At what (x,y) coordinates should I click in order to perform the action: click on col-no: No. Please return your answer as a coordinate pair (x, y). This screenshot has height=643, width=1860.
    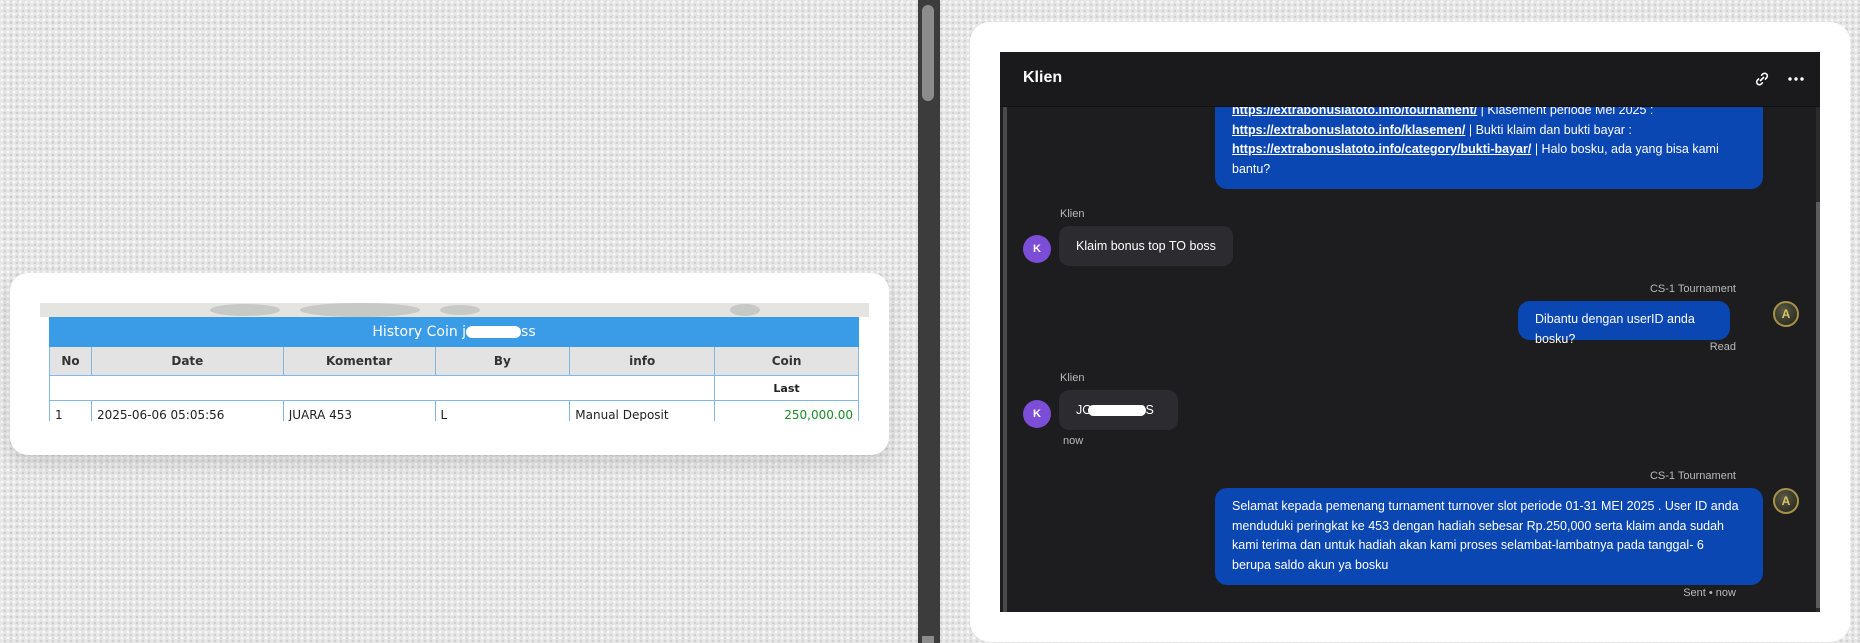
    Looking at the image, I should click on (70, 361).